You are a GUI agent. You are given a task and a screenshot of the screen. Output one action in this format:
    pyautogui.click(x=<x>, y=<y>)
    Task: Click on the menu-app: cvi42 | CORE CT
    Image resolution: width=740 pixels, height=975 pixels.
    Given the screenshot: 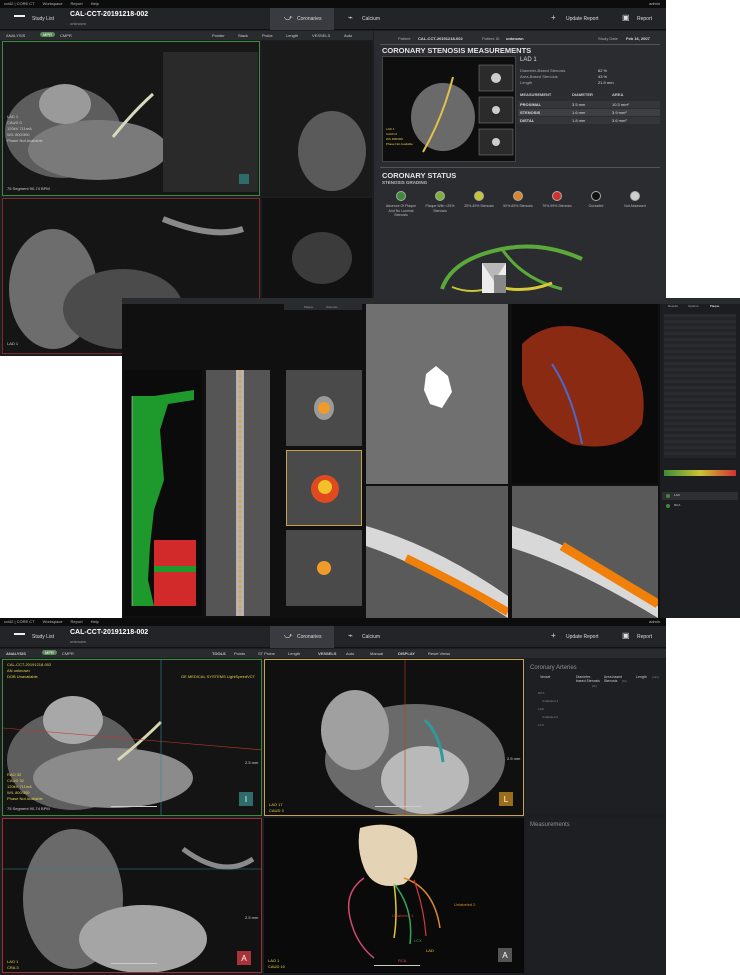 What is the action you would take?
    pyautogui.click(x=19, y=4)
    